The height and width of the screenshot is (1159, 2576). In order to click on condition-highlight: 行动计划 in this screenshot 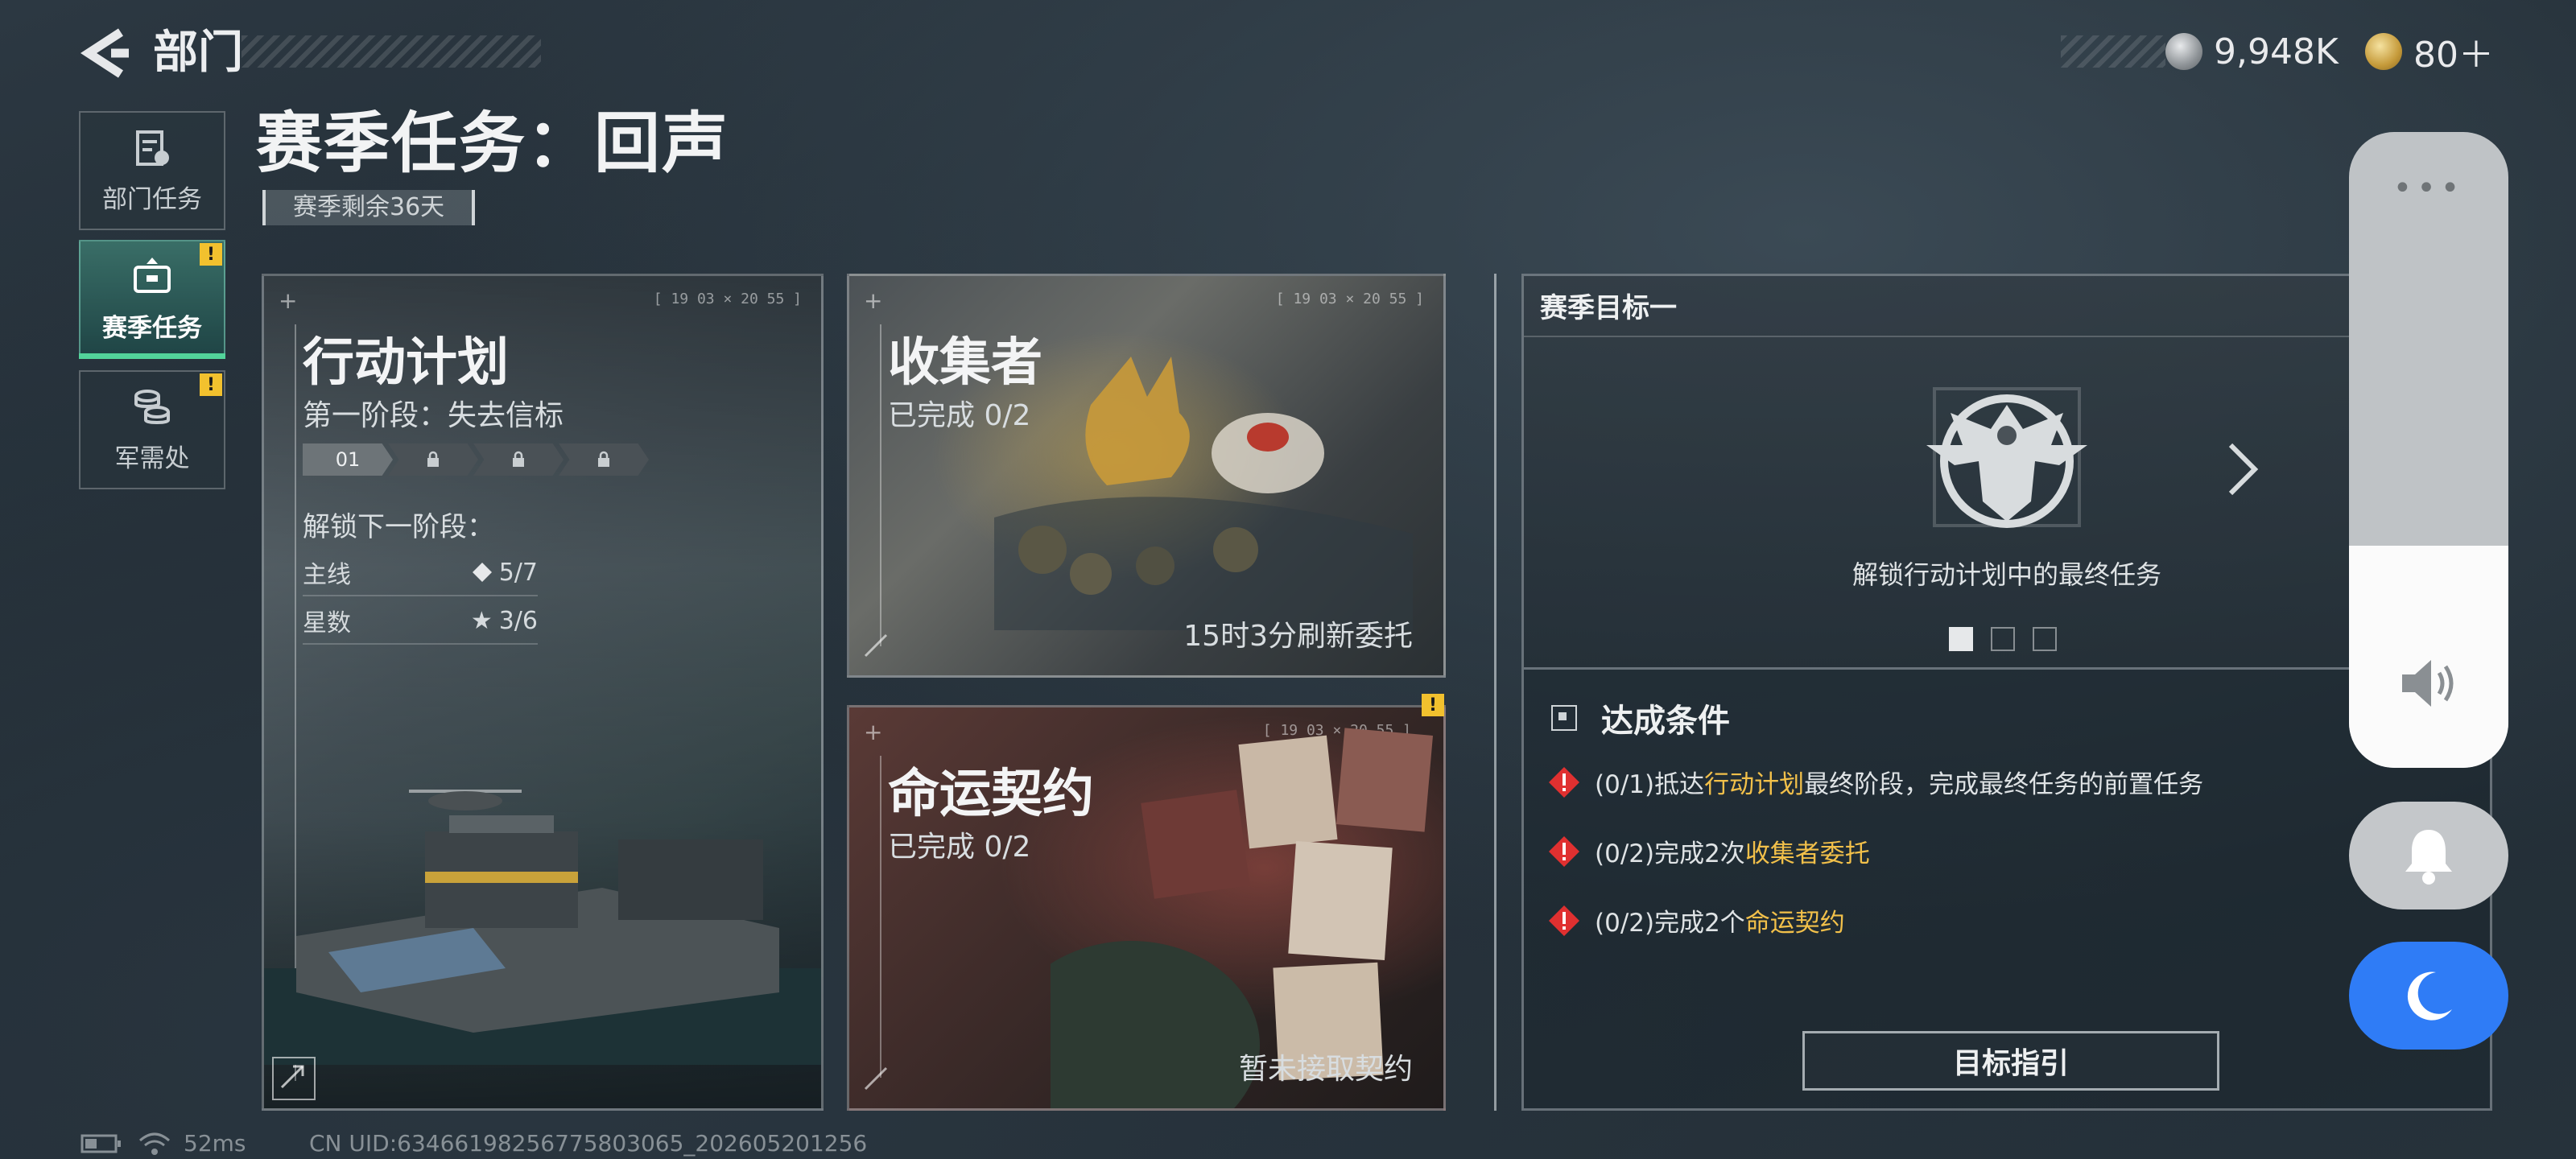, I will do `click(1754, 784)`.